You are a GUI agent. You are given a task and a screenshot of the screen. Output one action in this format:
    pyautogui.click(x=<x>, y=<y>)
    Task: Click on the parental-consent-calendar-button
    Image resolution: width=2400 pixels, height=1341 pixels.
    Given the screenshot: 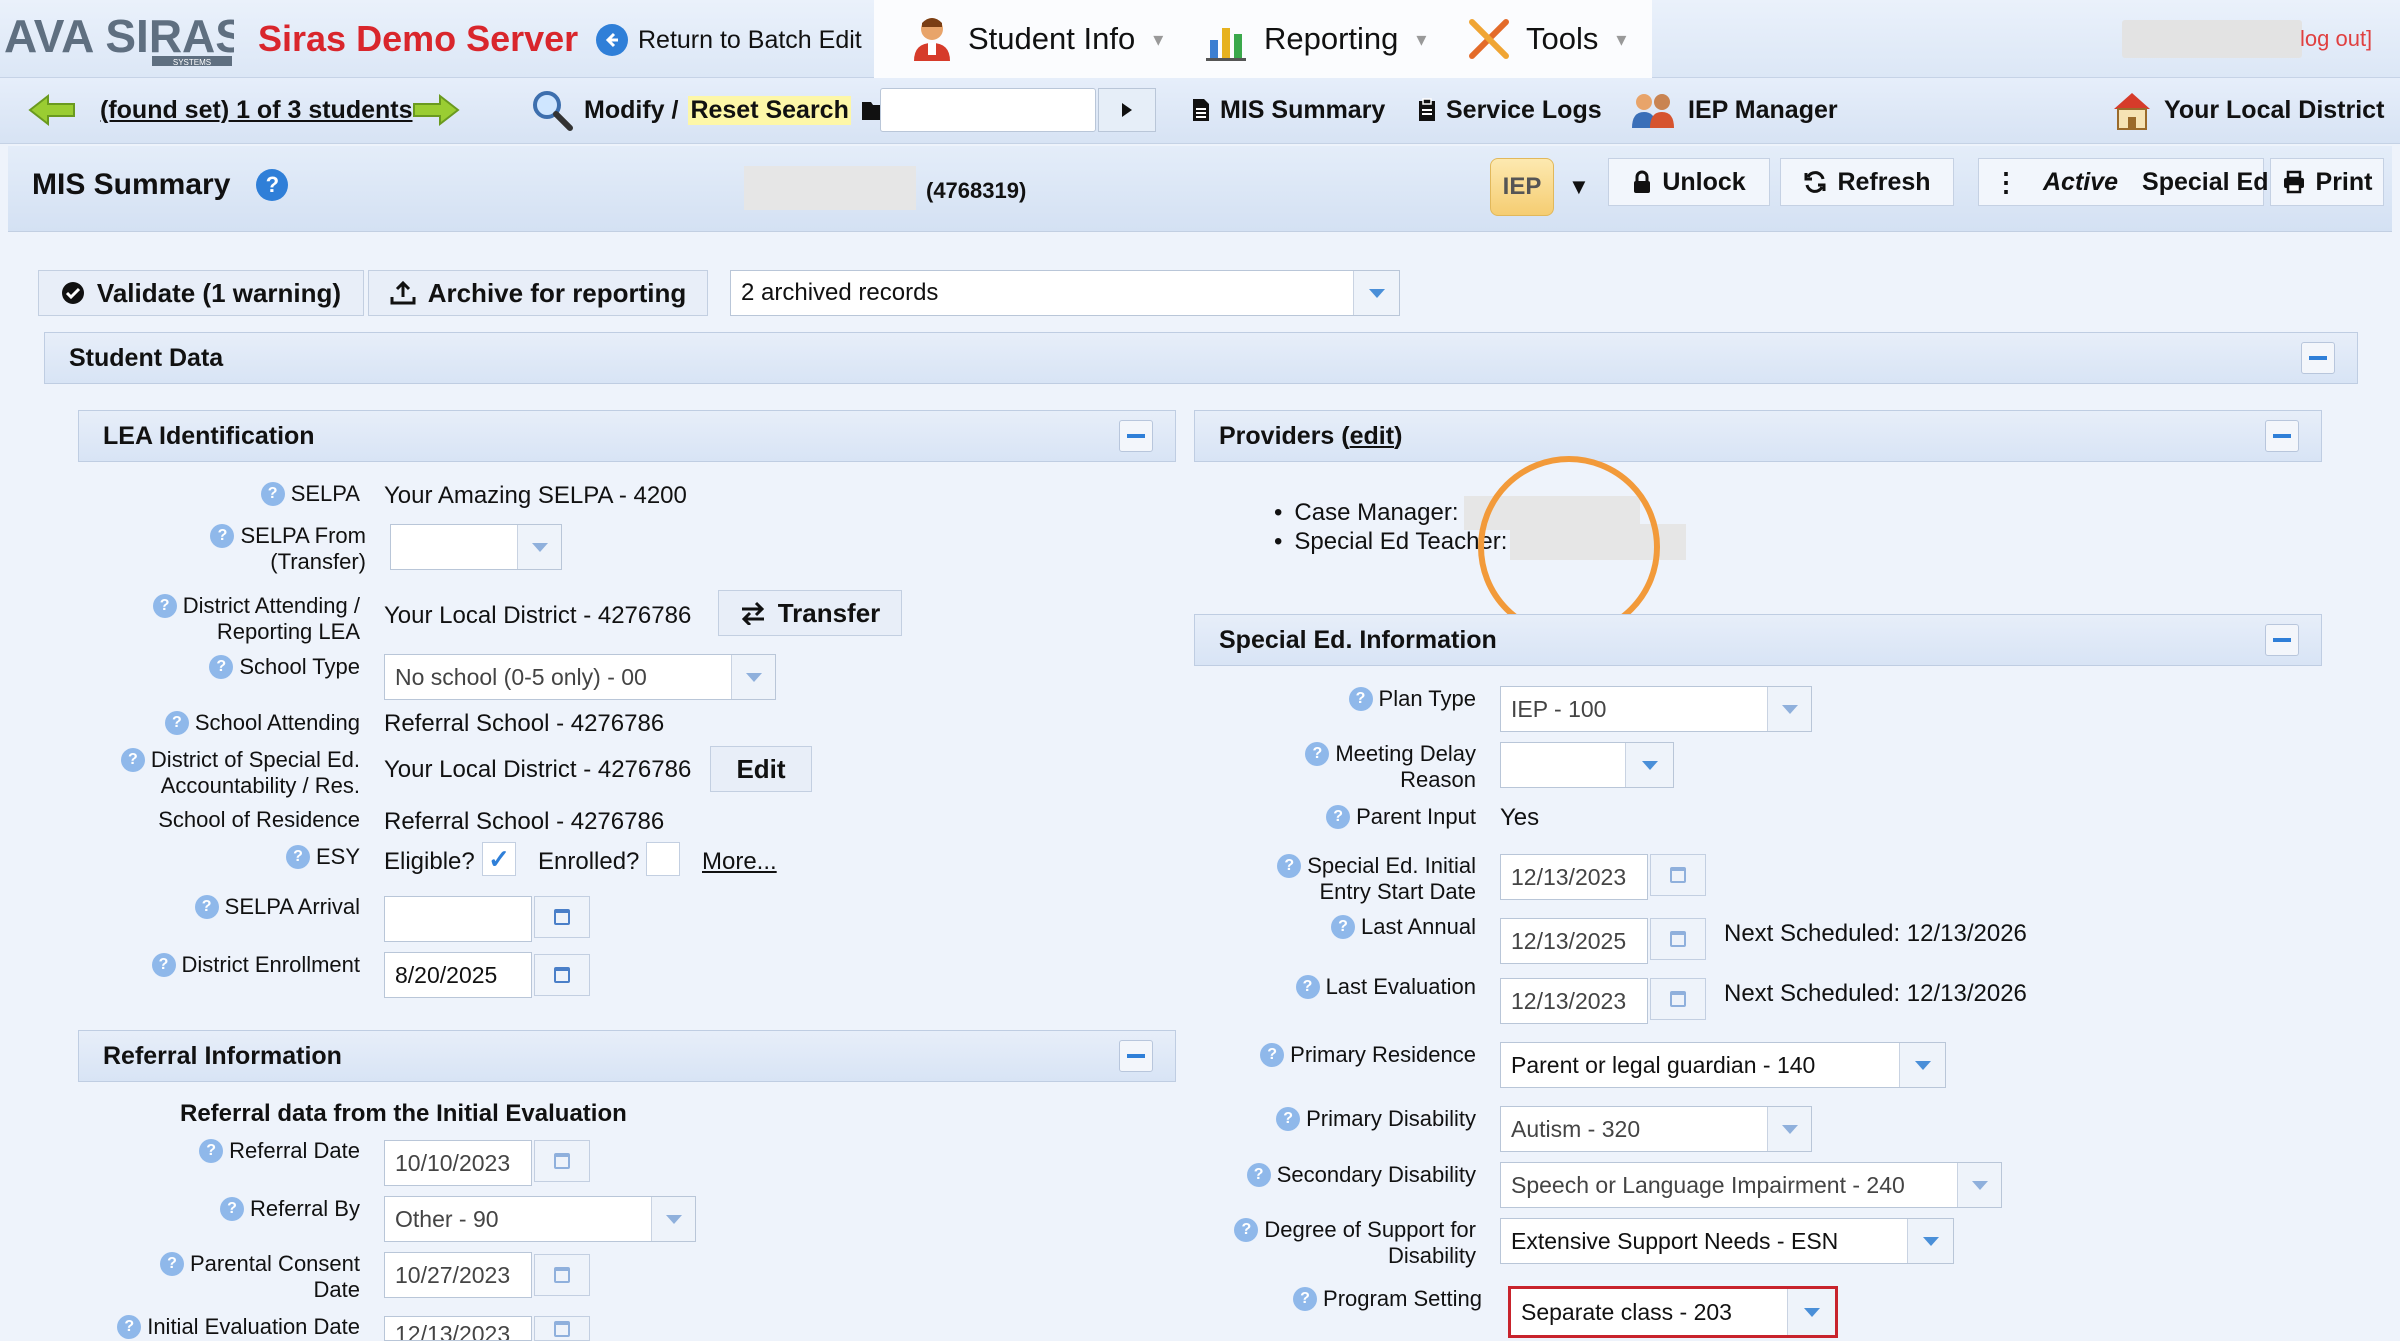 What is the action you would take?
    pyautogui.click(x=562, y=1275)
    